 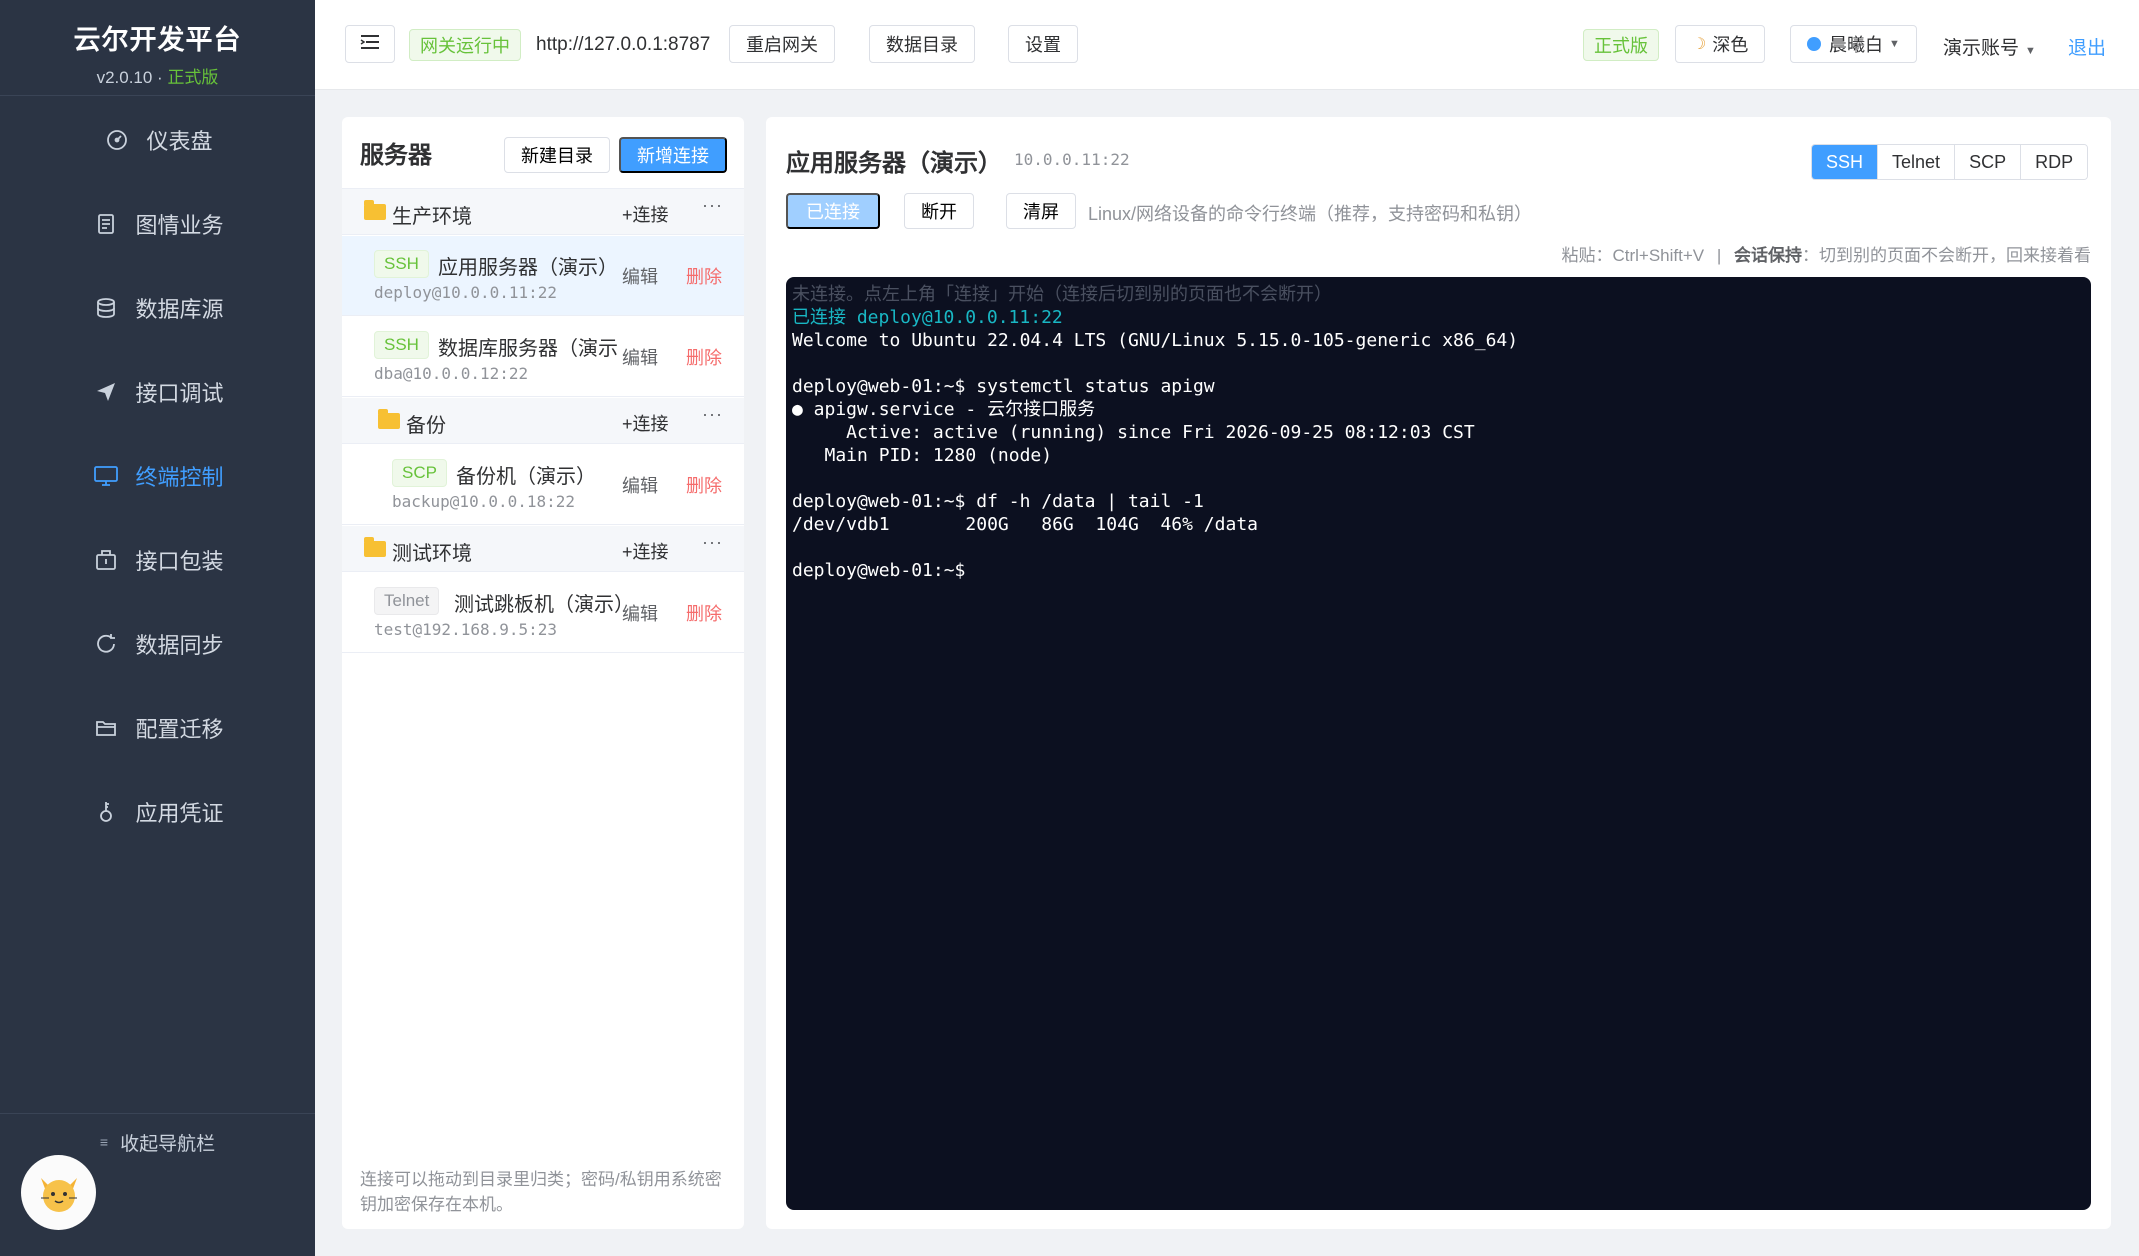 What do you see at coordinates (1987, 162) in the screenshot?
I see `tab-scp: SCP` at bounding box center [1987, 162].